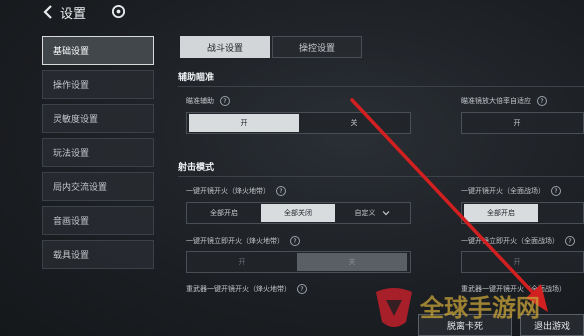  I want to click on fire-beacon-custom-option: 自定义, so click(372, 213).